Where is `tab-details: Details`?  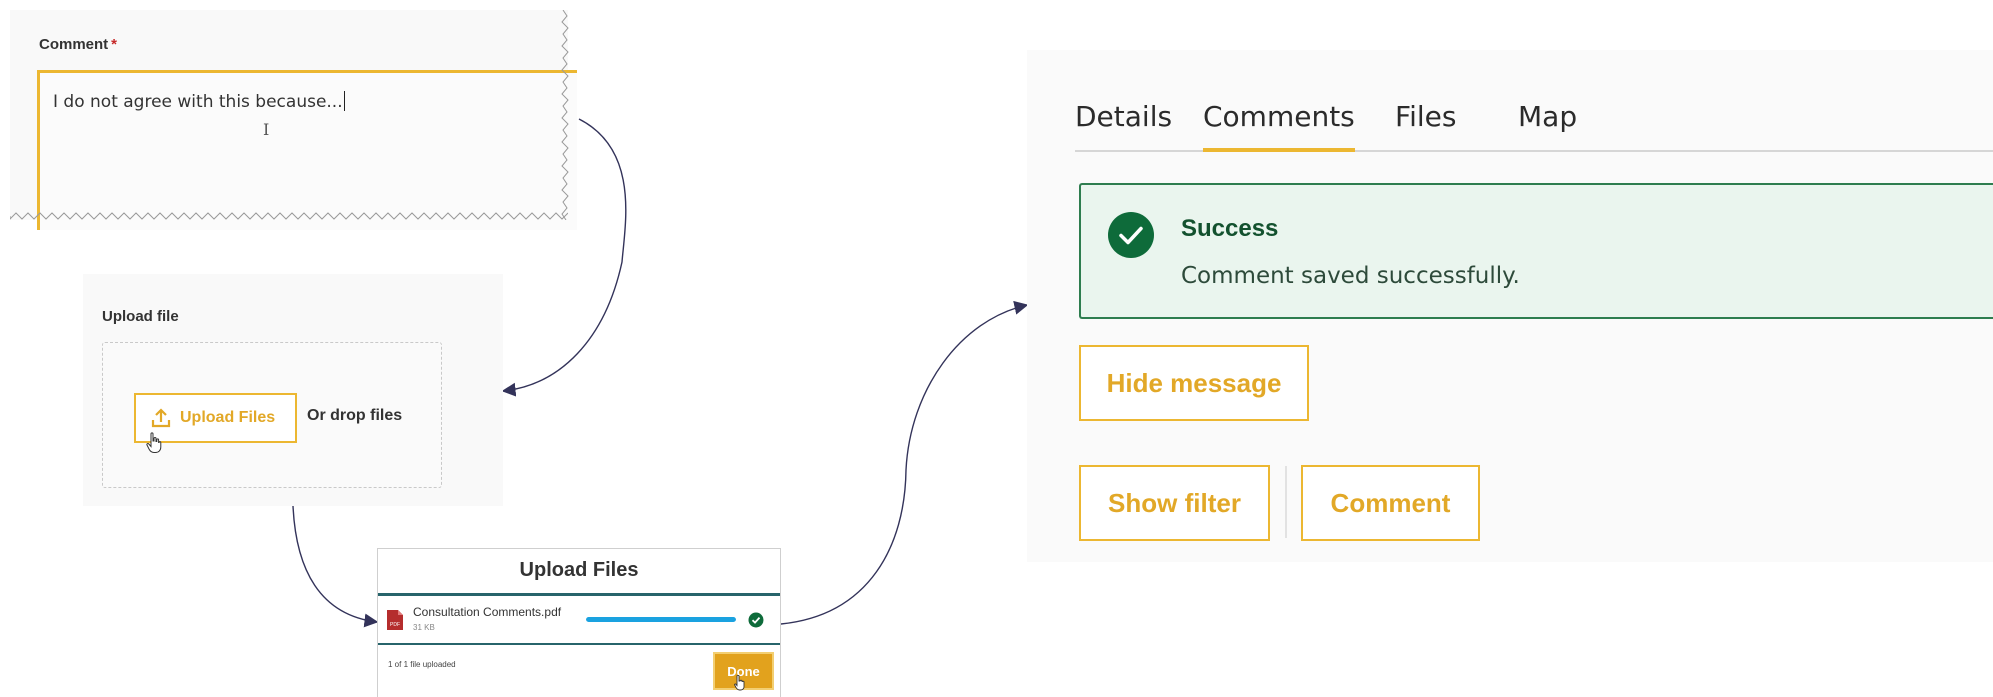
tab-details: Details is located at coordinates (1123, 116).